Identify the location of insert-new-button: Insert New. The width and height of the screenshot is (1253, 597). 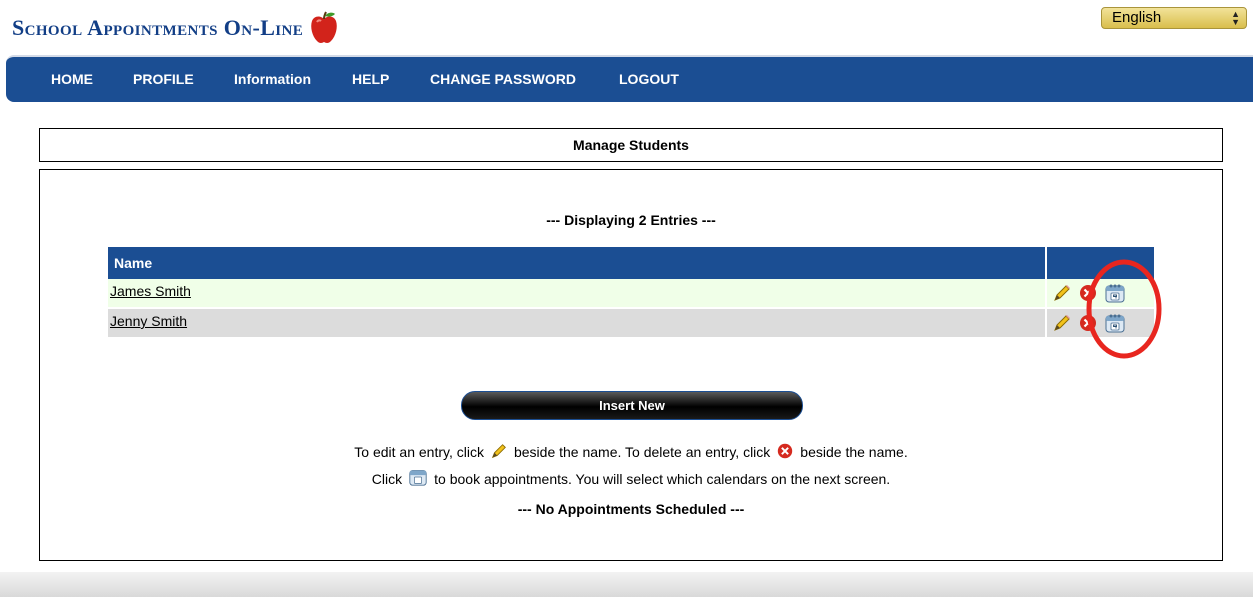
(632, 405).